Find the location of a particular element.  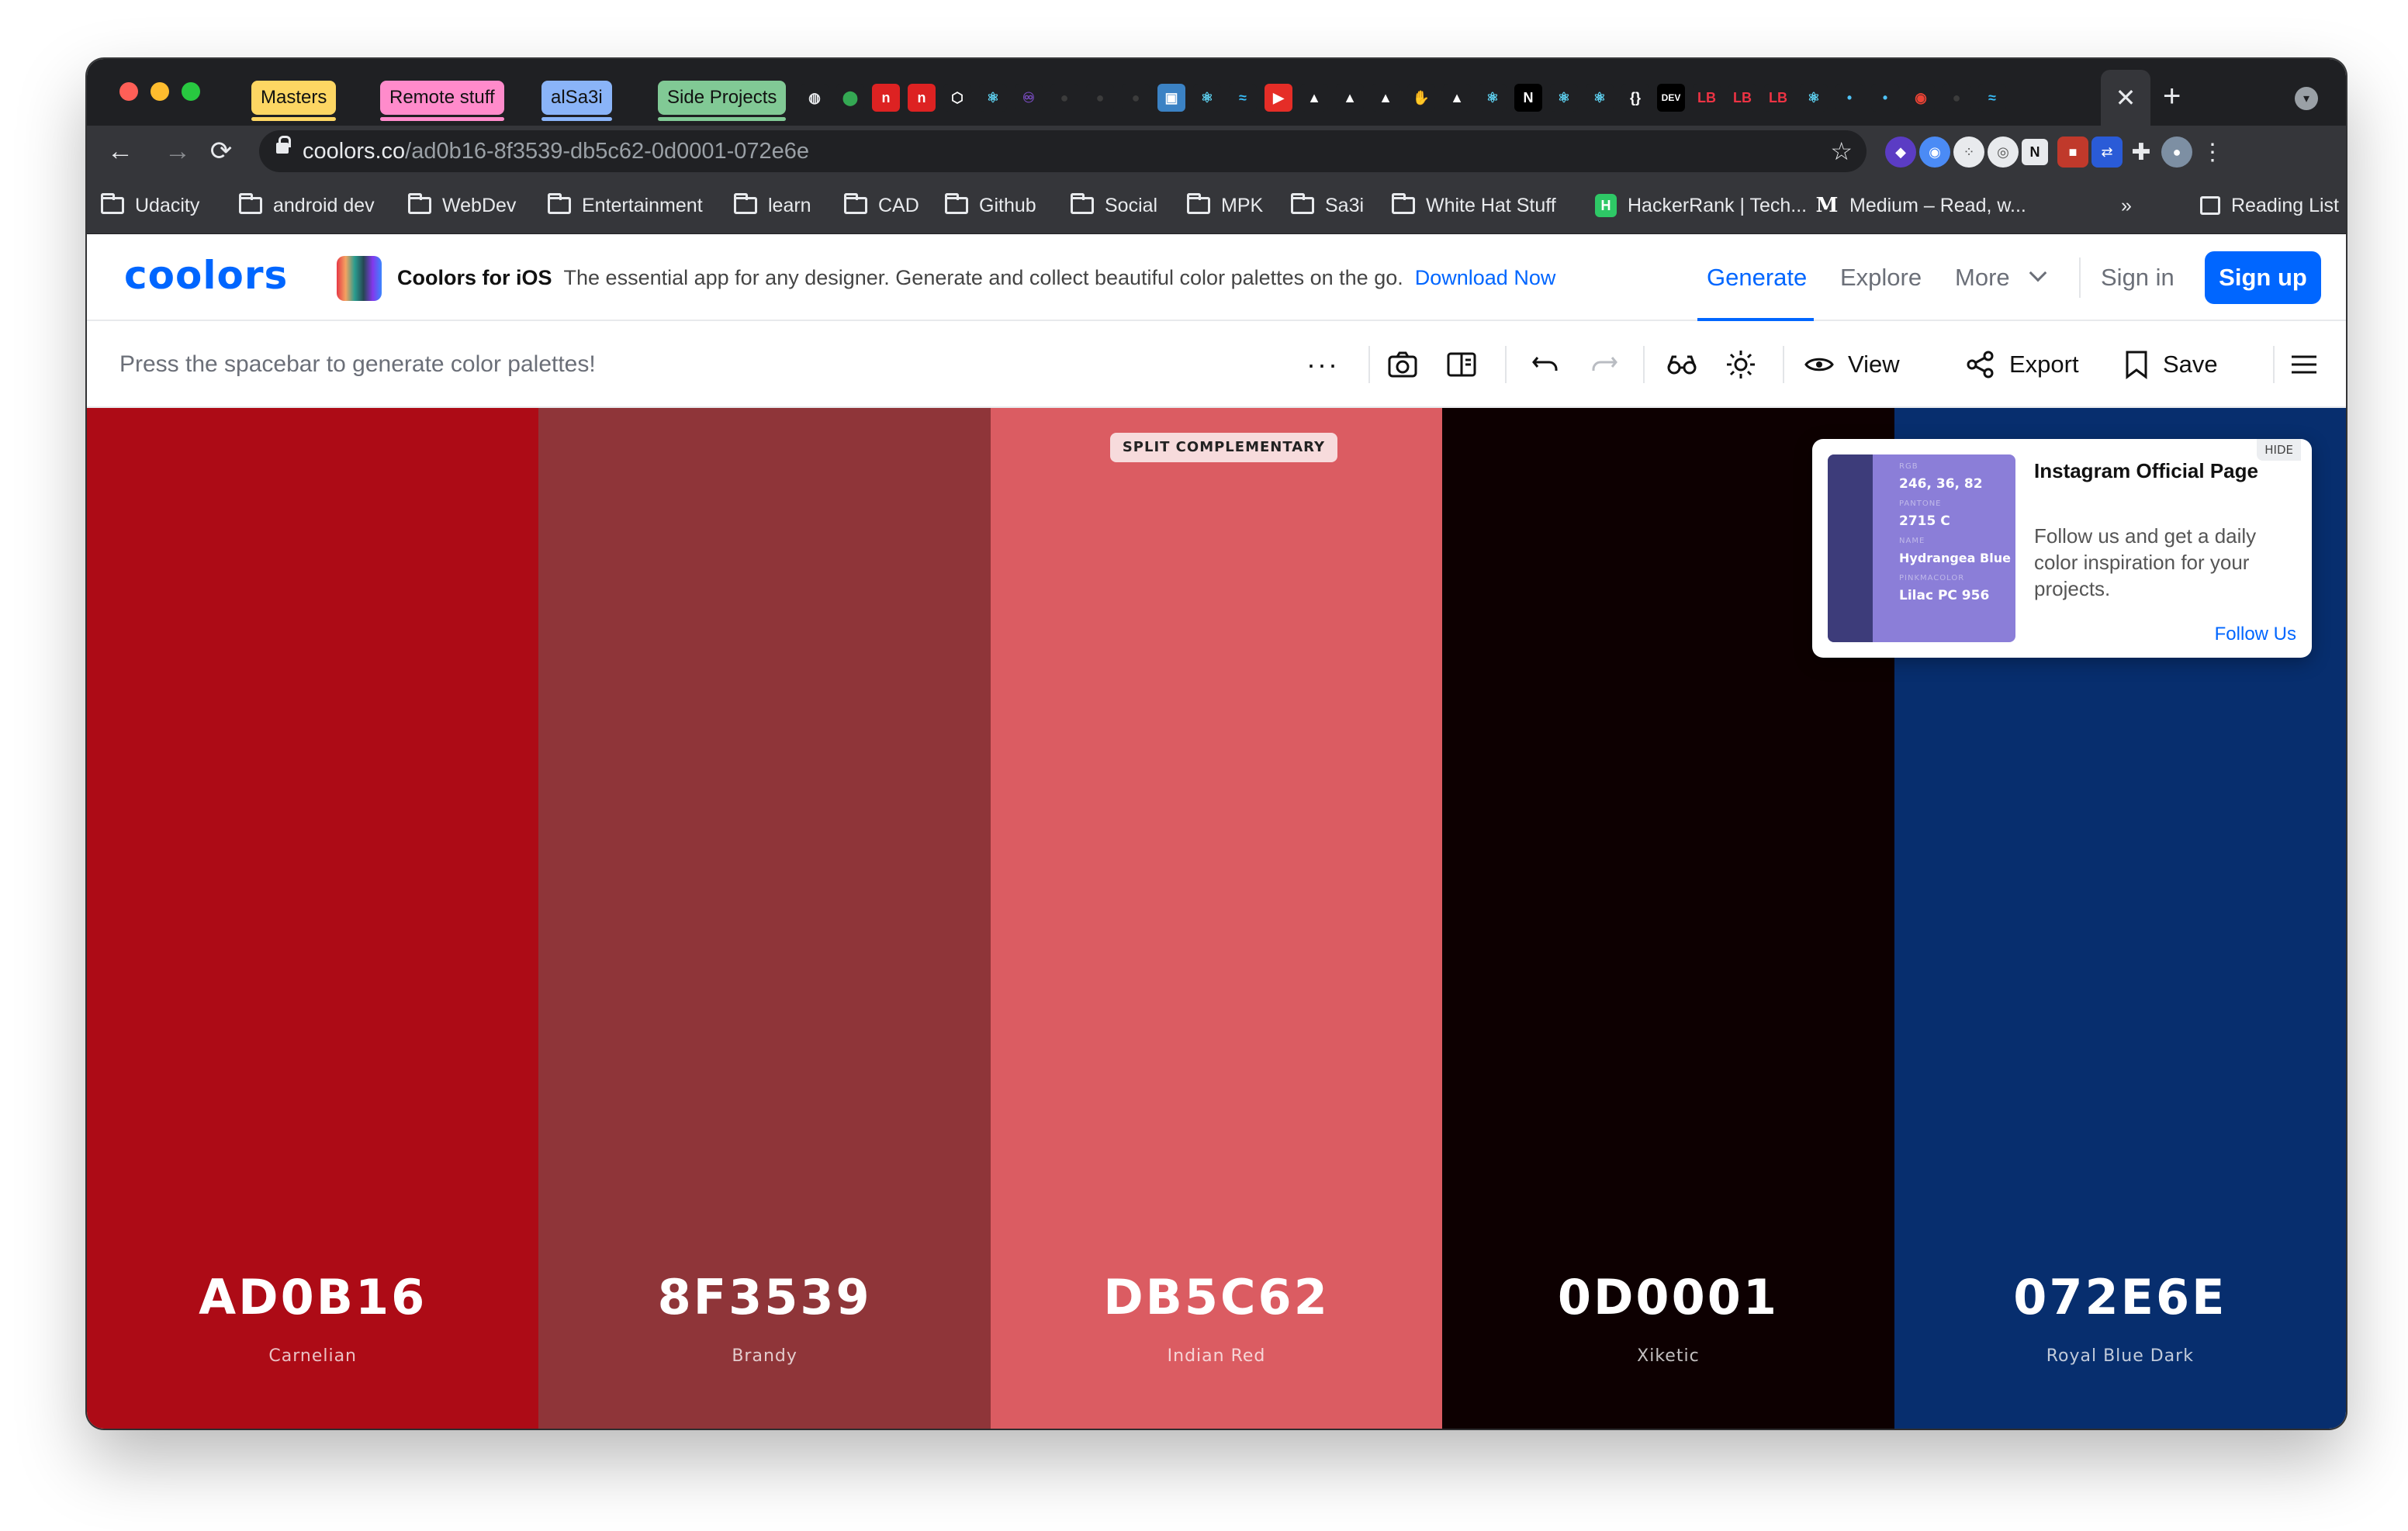

download-now-link: Download Now is located at coordinates (1485, 277).